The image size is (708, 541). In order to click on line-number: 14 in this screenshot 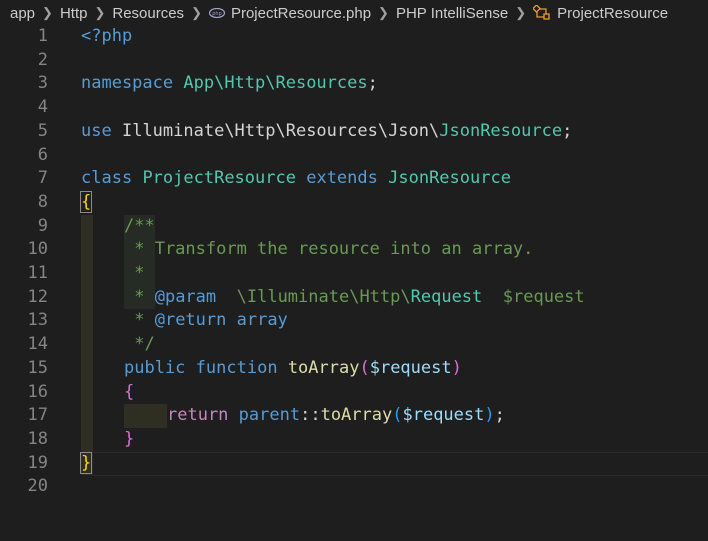, I will do `click(37, 344)`.